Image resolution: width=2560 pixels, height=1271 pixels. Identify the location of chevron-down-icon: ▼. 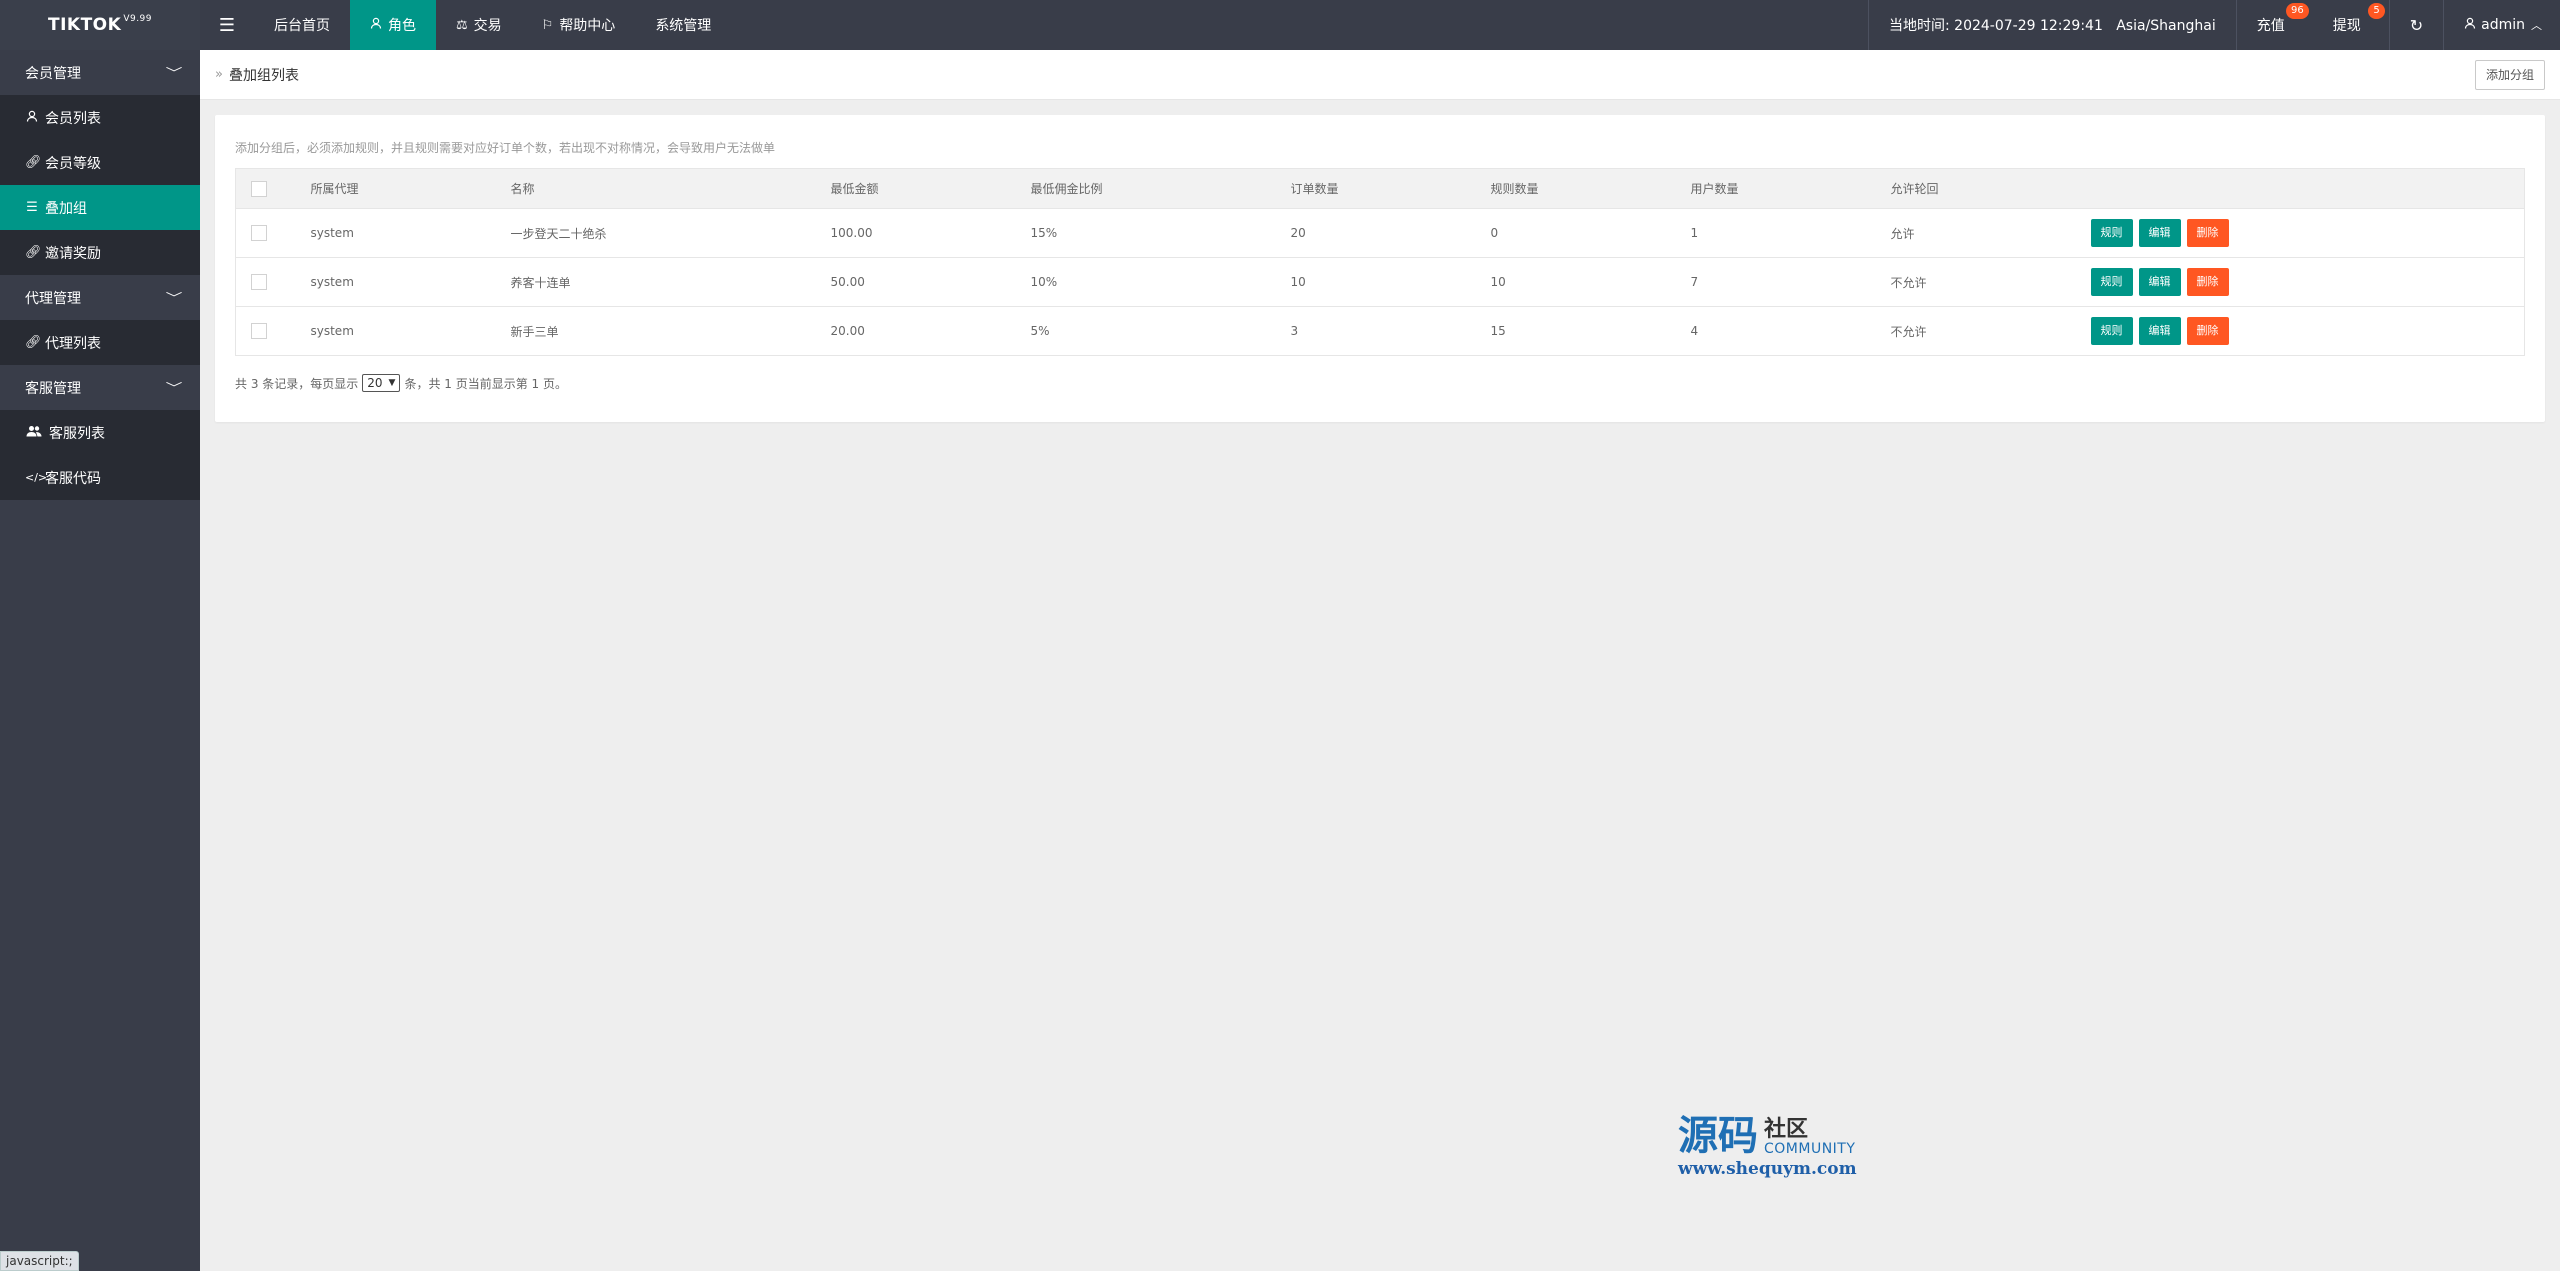
(392, 383).